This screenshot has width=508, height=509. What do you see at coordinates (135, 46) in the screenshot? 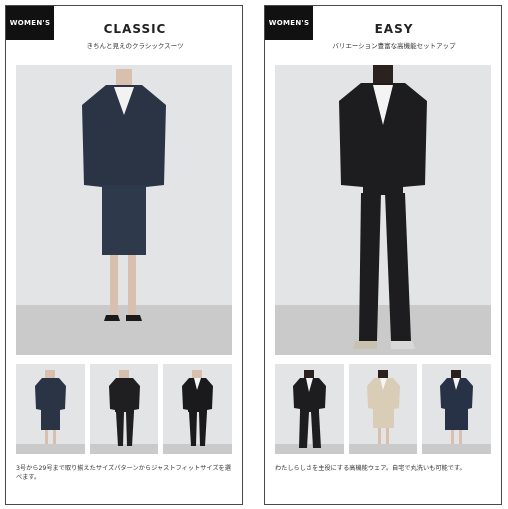
I see `panel-subtitle: きちんと見えのクラシックスーツ` at bounding box center [135, 46].